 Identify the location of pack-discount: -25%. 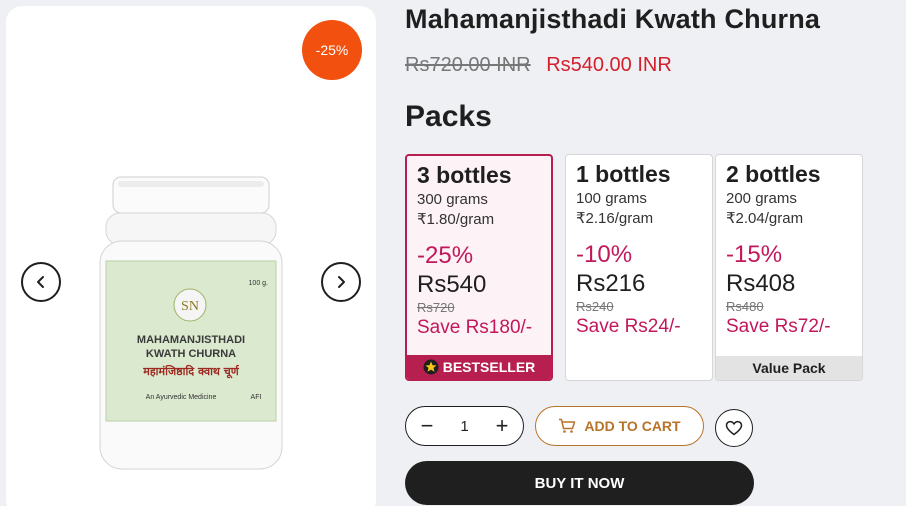
(445, 255).